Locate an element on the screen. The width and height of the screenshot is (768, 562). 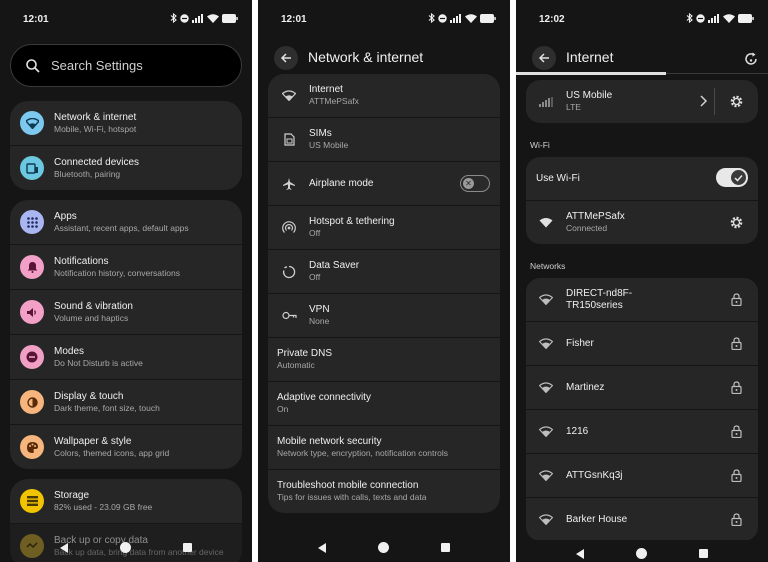
carrier-settings-button is located at coordinates (736, 101).